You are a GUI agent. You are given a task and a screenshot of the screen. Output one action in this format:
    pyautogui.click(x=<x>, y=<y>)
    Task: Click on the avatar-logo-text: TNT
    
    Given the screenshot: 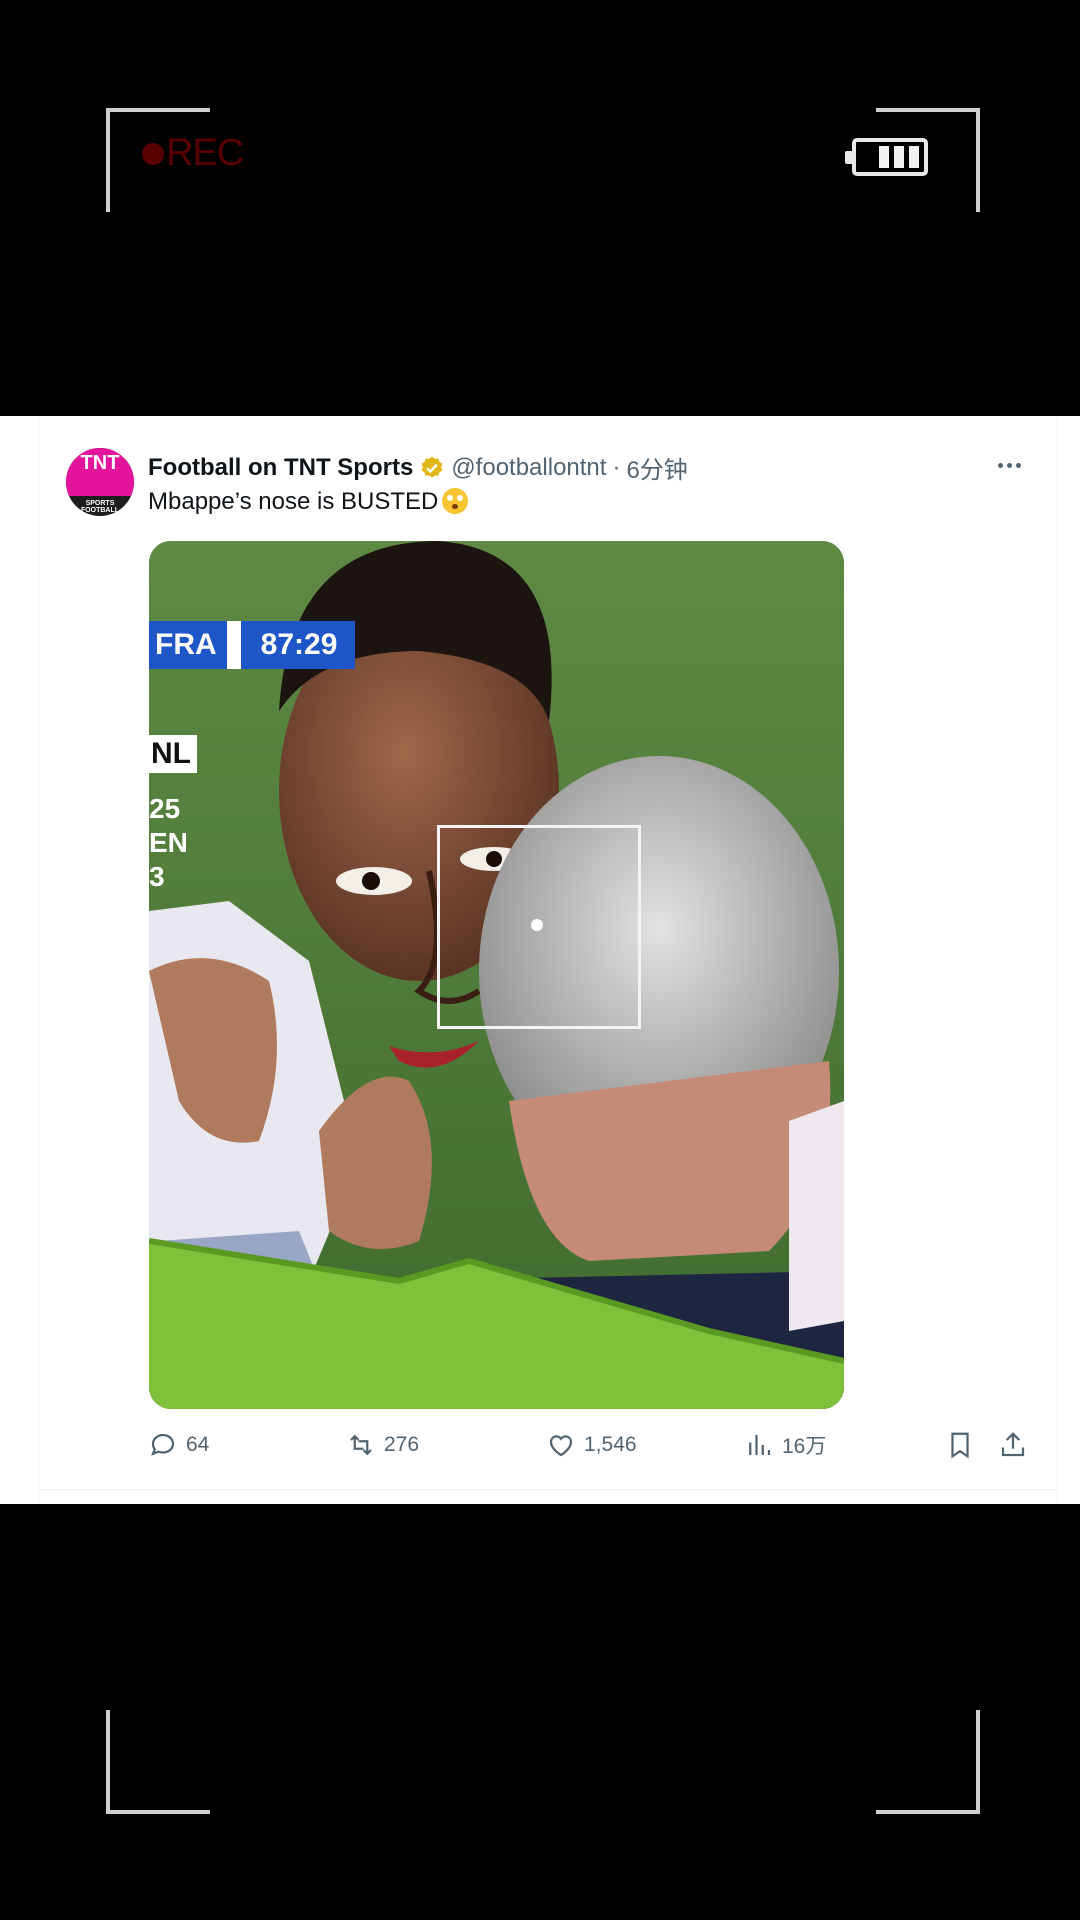 What is the action you would take?
    pyautogui.click(x=100, y=463)
    